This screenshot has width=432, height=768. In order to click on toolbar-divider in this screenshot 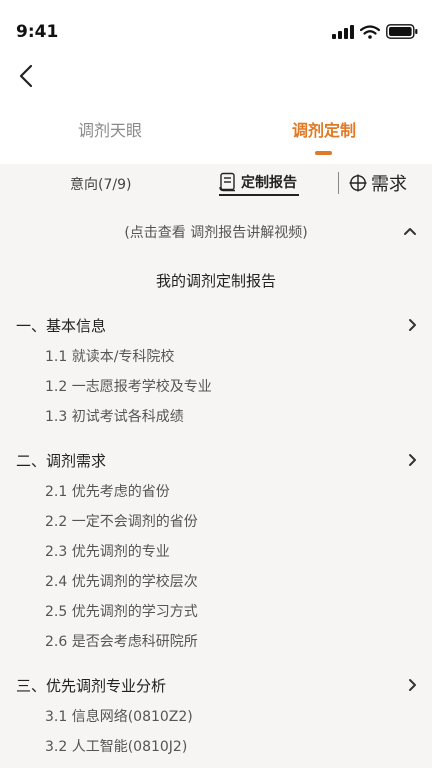, I will do `click(338, 183)`.